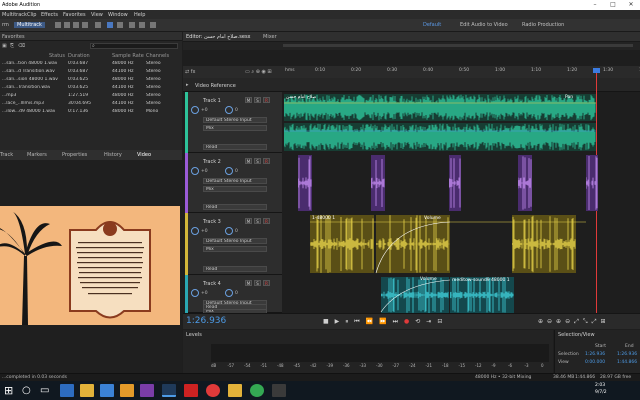 Image resolution: width=640 pixels, height=400 pixels. I want to click on track-header: Track 4MSR+00Default Stereo InputMixRead, so click(233, 294).